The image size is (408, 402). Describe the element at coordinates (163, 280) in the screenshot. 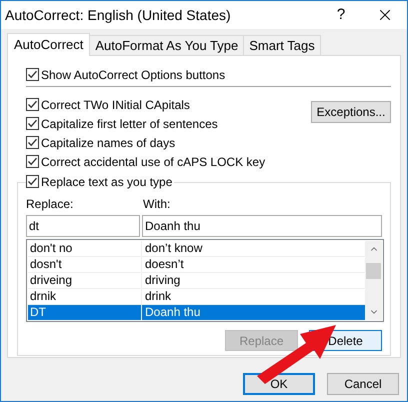

I see `list-cell-text: driving` at that location.